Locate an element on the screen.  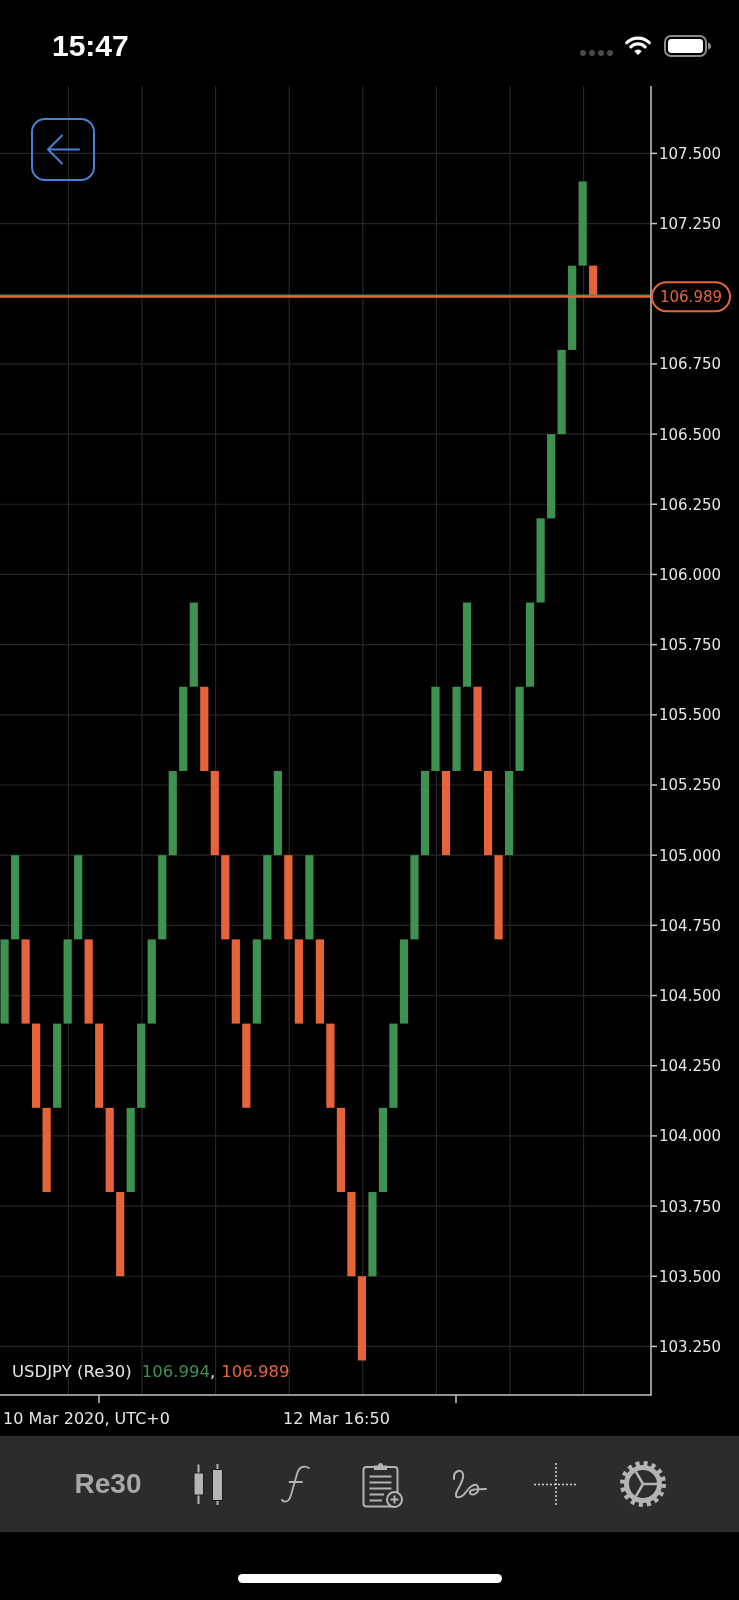
price-axis-label: 104.000 is located at coordinates (690, 1136).